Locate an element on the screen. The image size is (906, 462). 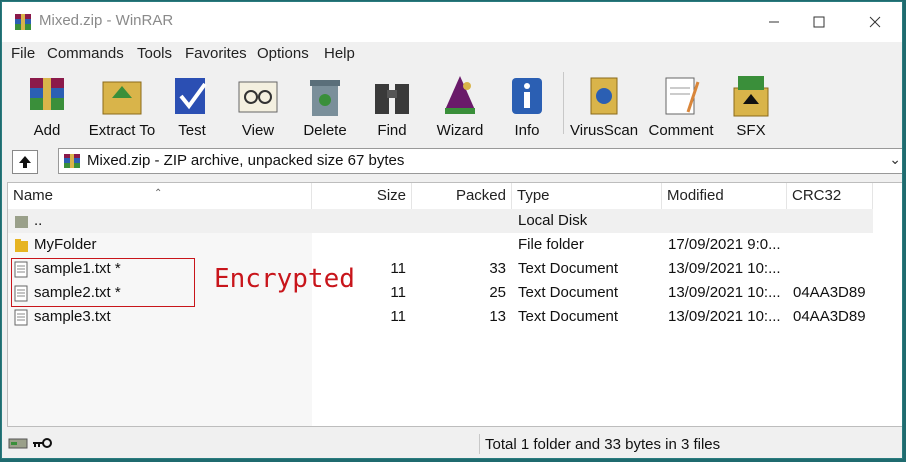
add-button: Add is located at coordinates (47, 105).